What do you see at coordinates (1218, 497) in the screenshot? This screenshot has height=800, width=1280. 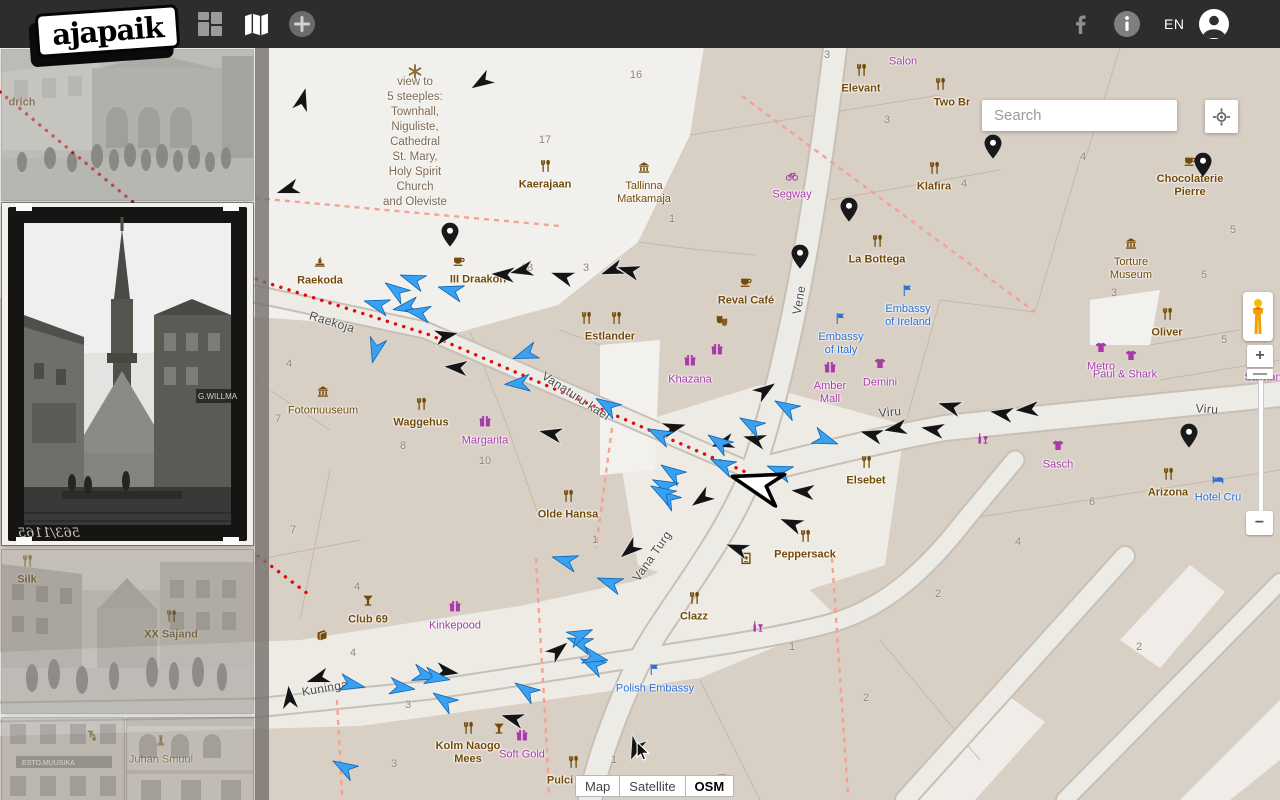 I see `poi-label: Hotel Cru` at bounding box center [1218, 497].